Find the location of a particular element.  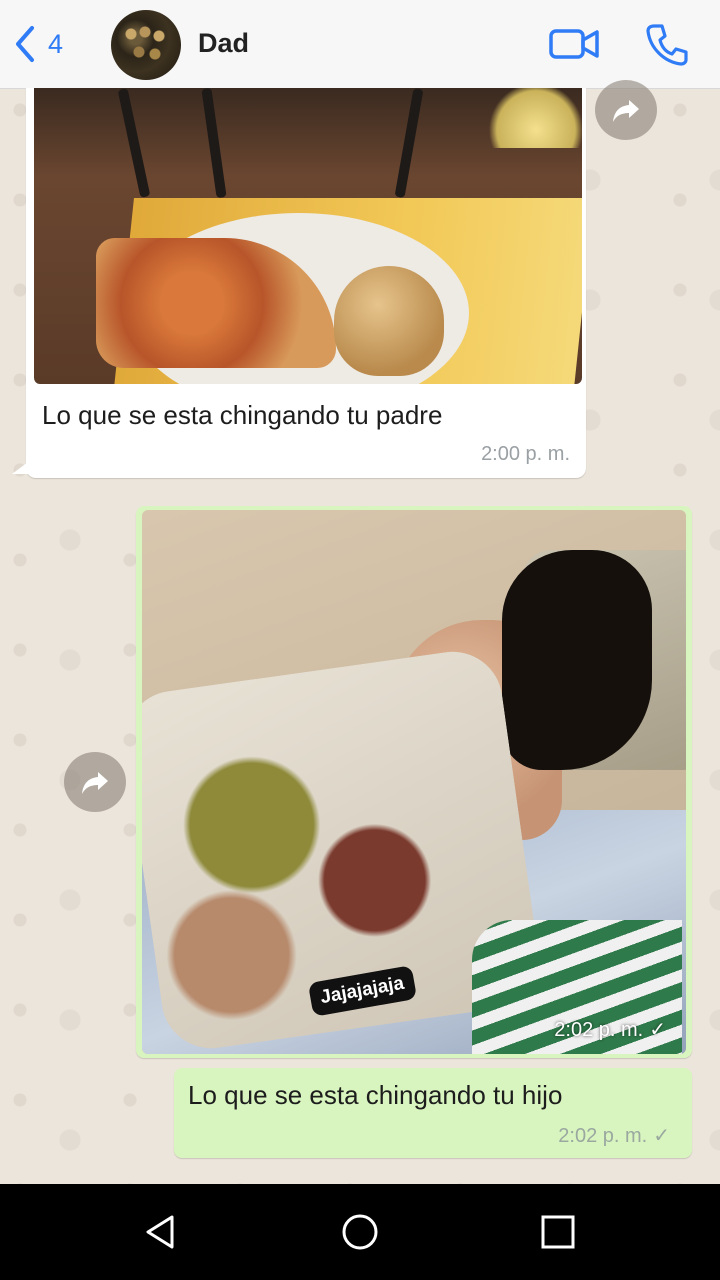

message-text: Lo que se esta chingando tu hijo is located at coordinates (375, 1095).